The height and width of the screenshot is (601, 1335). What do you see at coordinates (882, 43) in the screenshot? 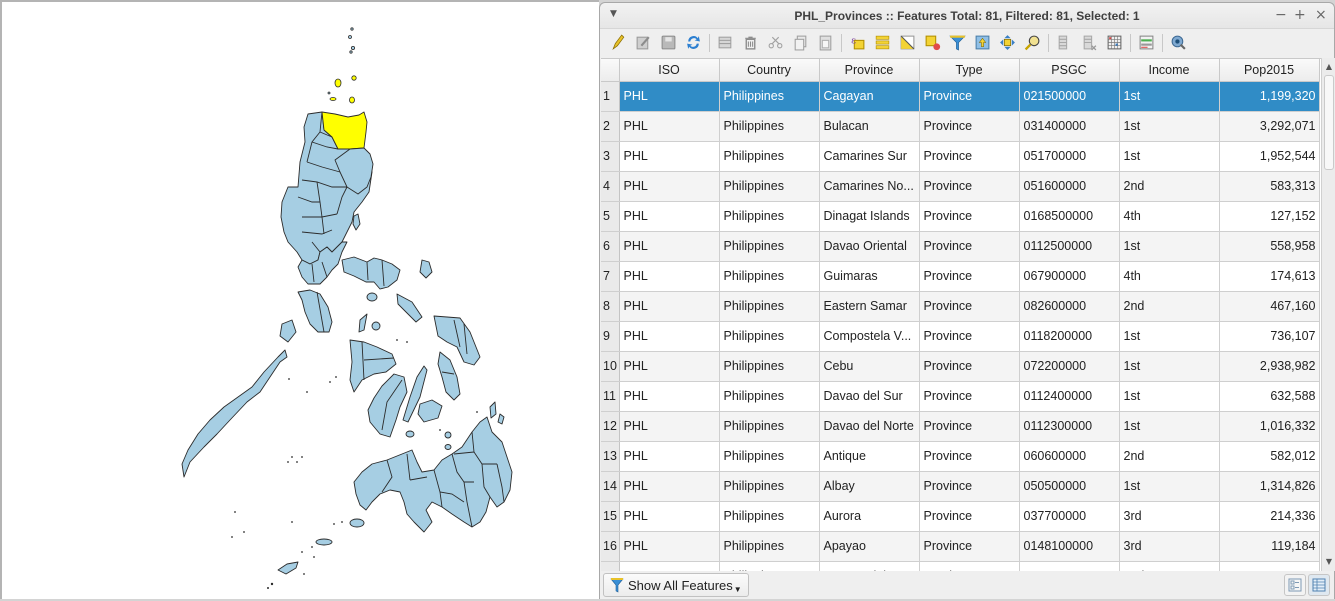
I see `select-all-button` at bounding box center [882, 43].